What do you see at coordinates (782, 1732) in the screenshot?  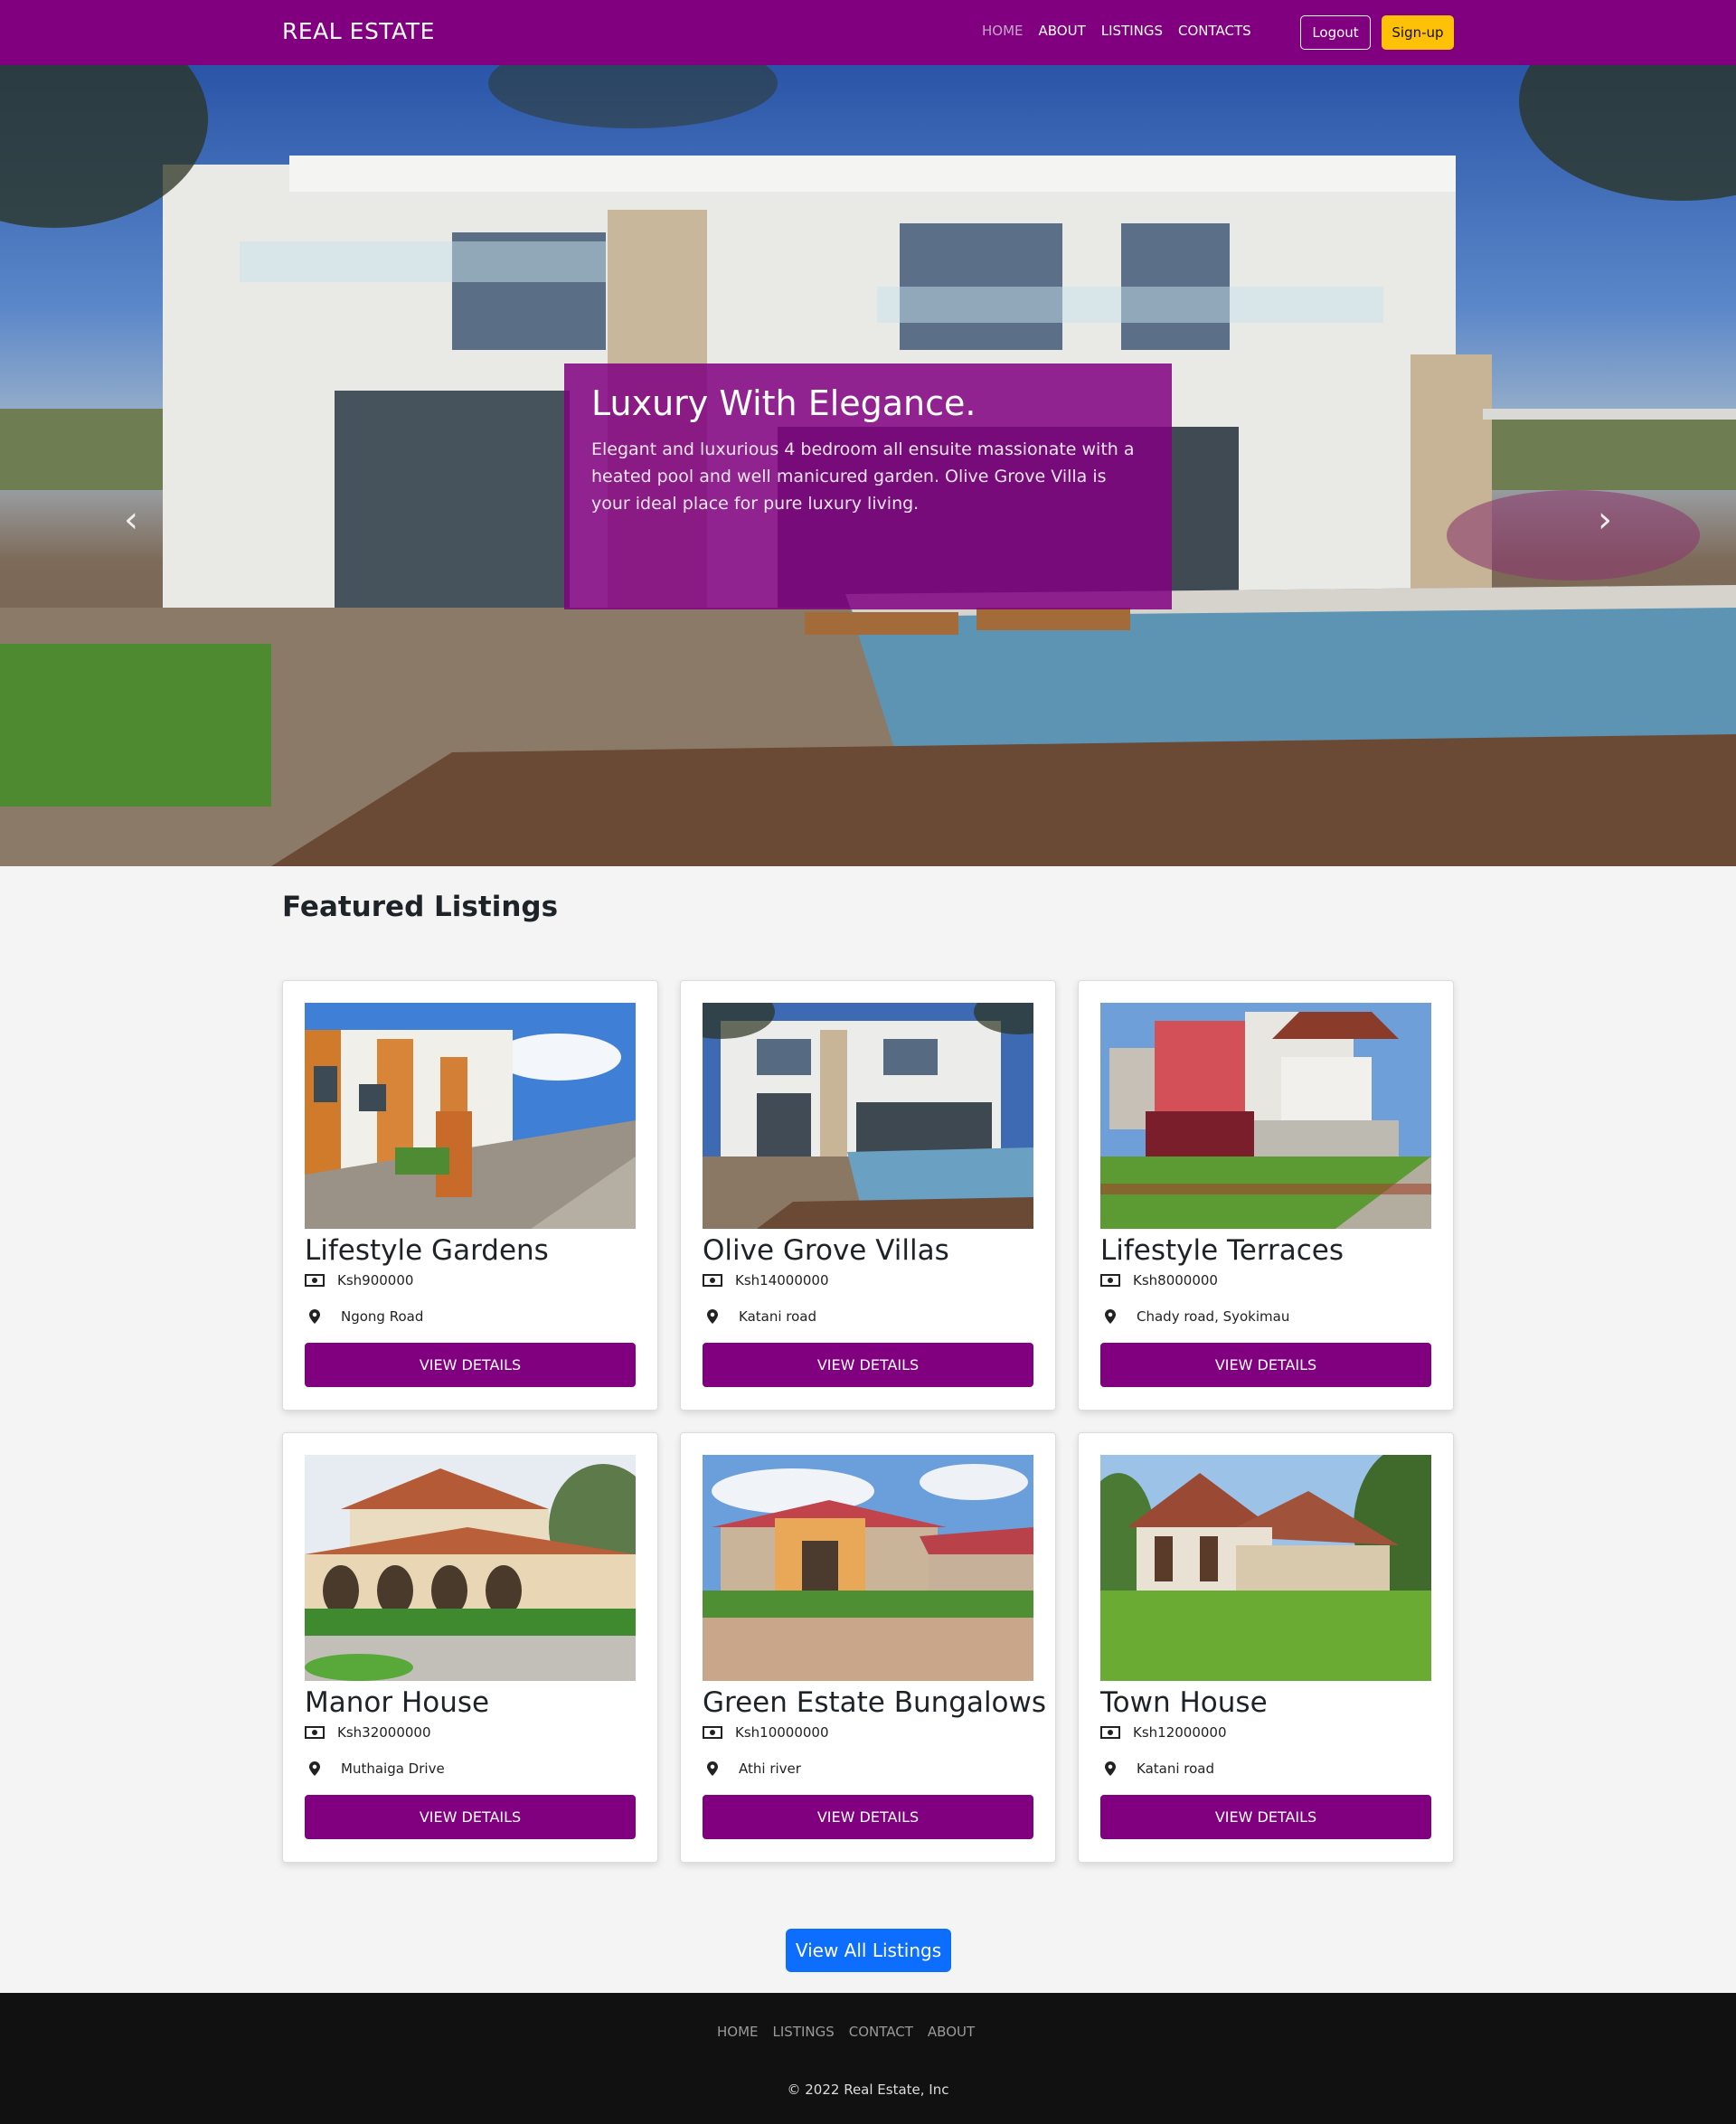 I see `listing-price-value: Ksh10000000` at bounding box center [782, 1732].